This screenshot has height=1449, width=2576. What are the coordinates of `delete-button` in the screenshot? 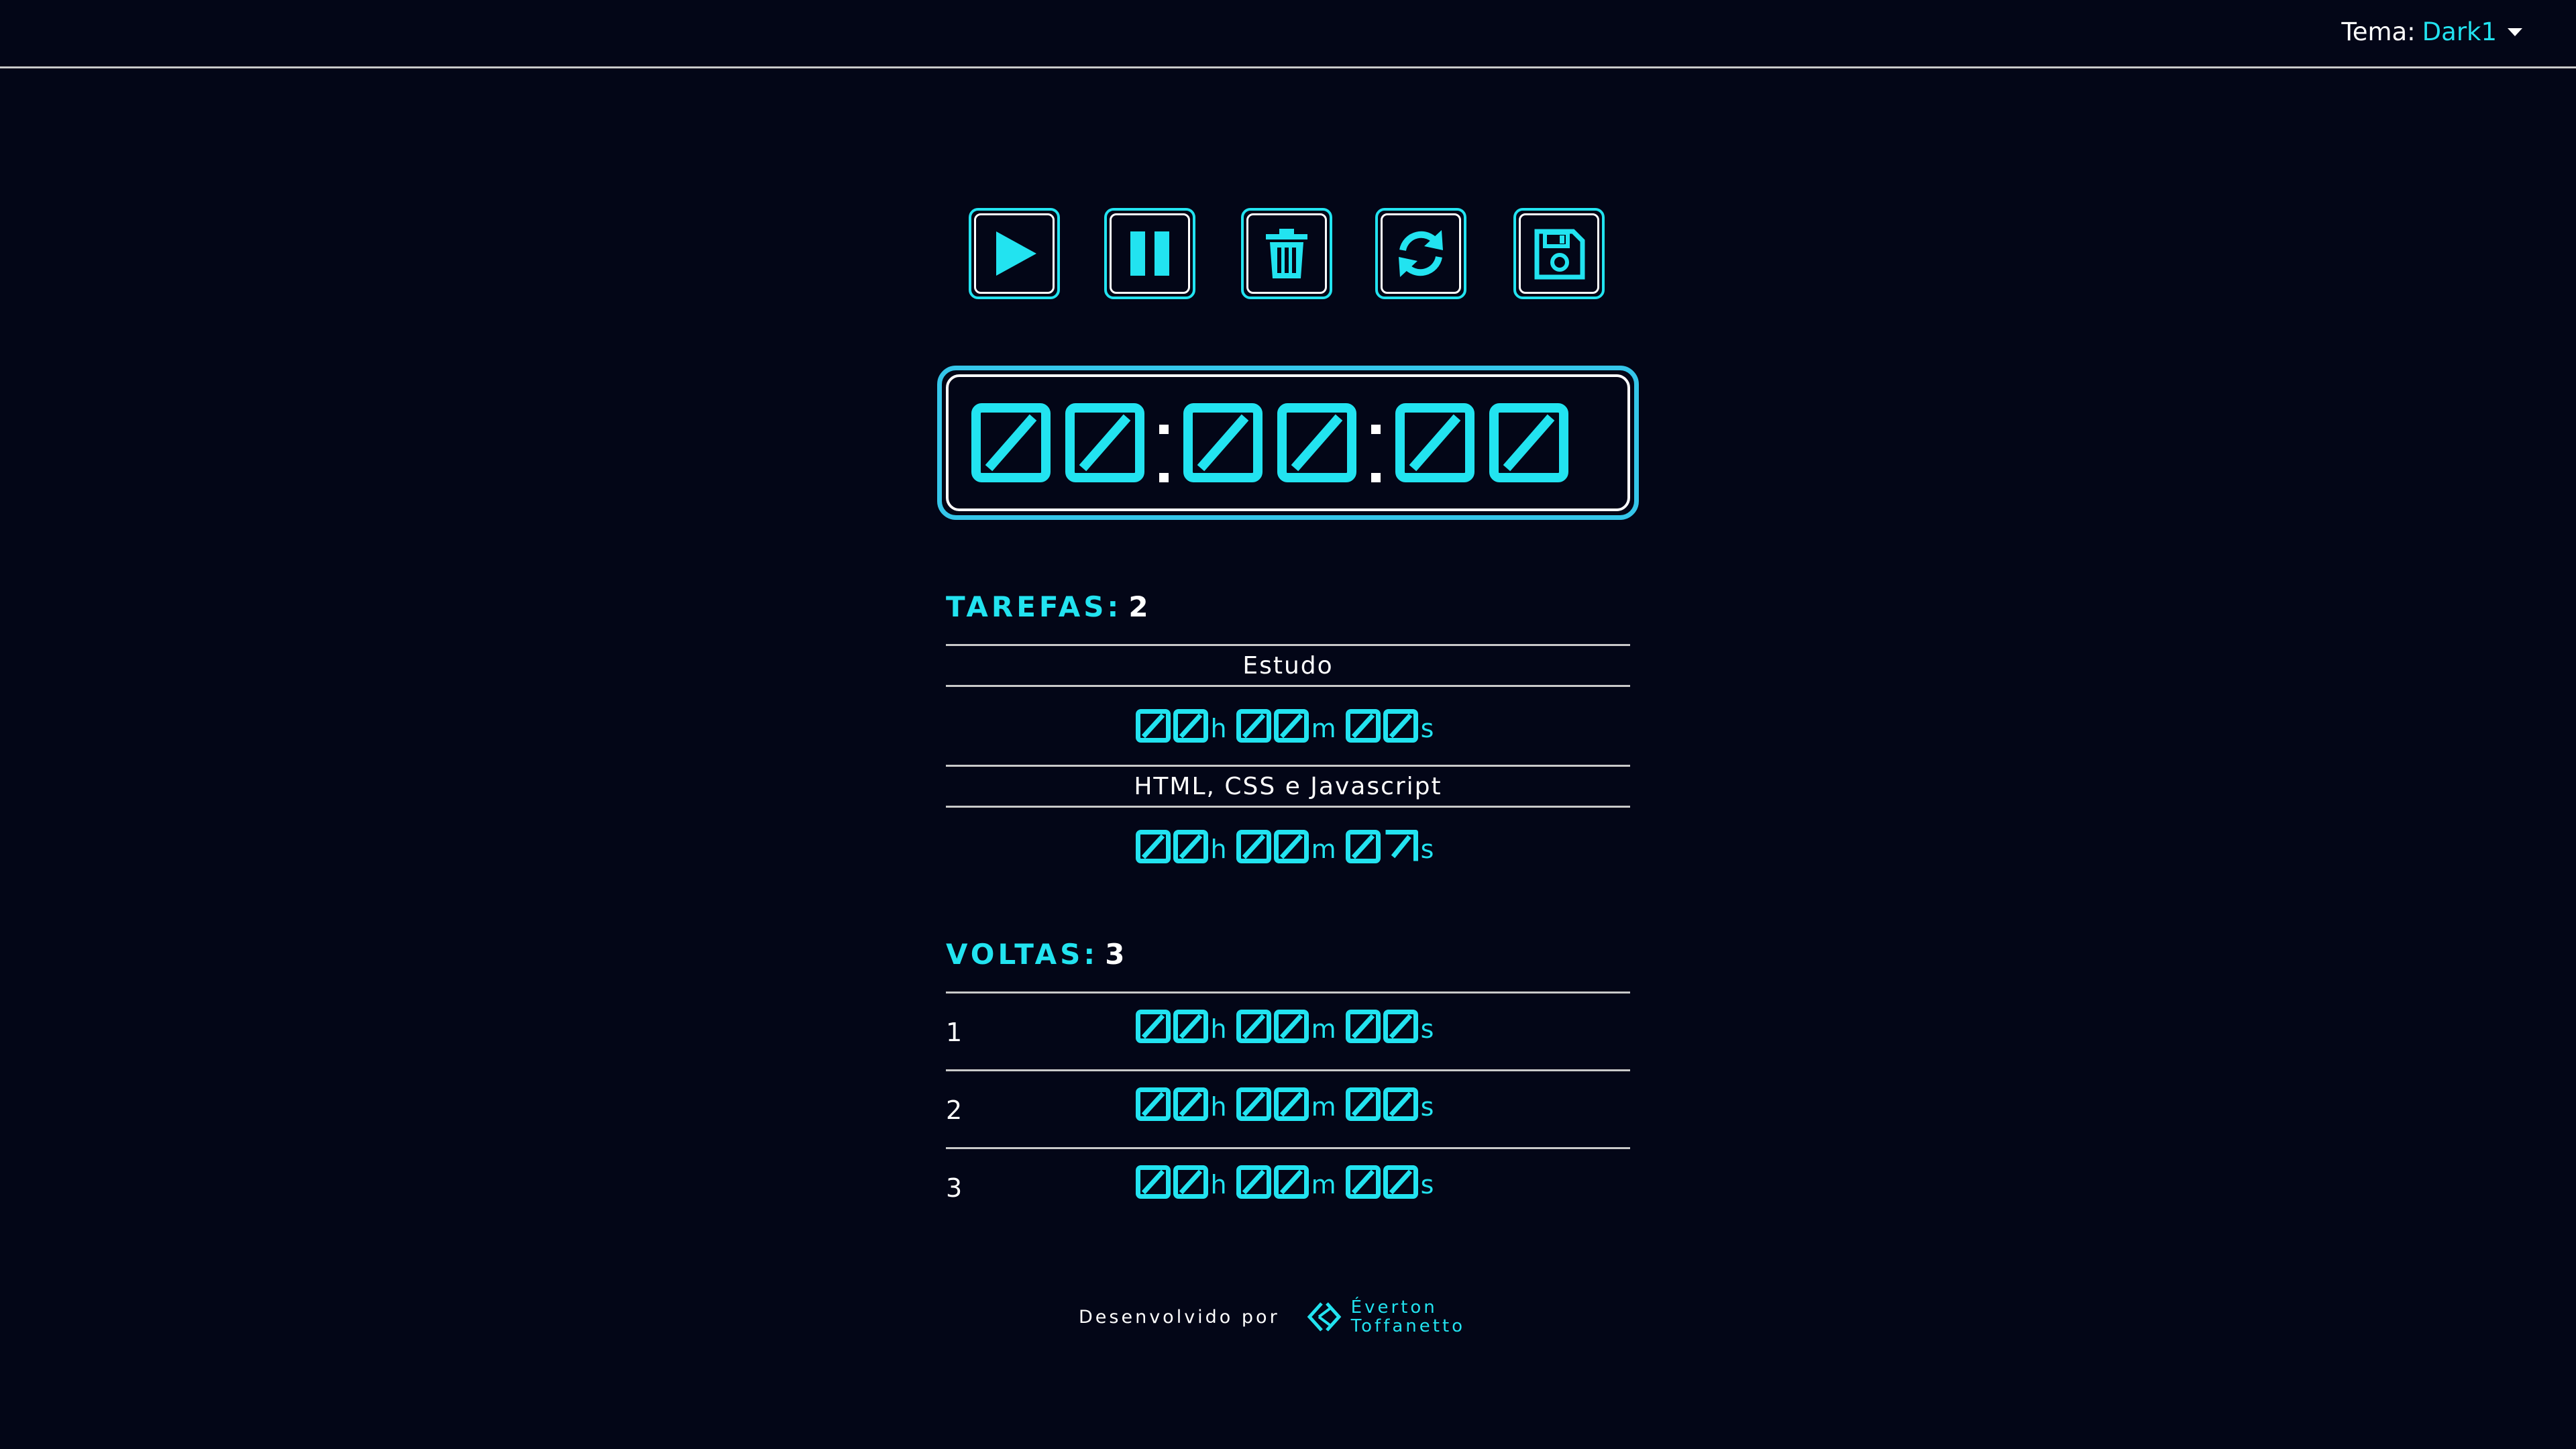 It's located at (1286, 253).